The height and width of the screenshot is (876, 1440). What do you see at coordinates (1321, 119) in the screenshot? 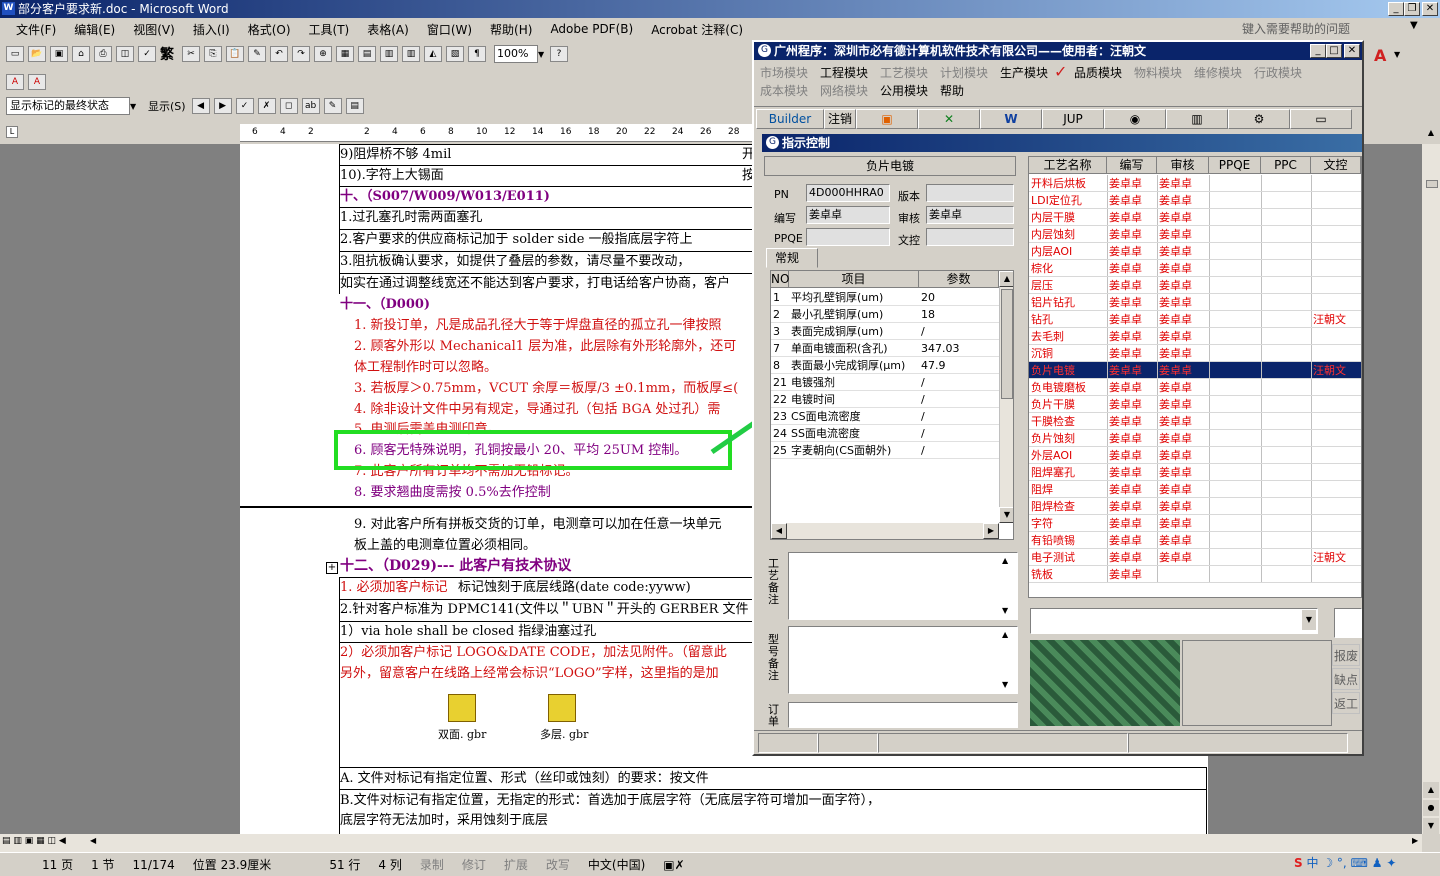
I see `computer-icon: ▭` at bounding box center [1321, 119].